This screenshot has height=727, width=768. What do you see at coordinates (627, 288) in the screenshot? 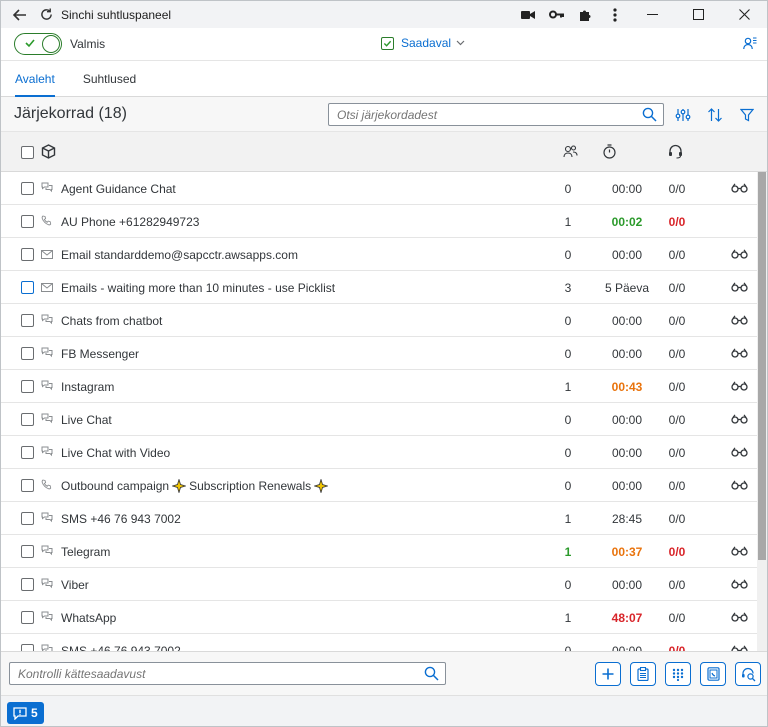
I see `queue-wait-time: 5 Päeva` at bounding box center [627, 288].